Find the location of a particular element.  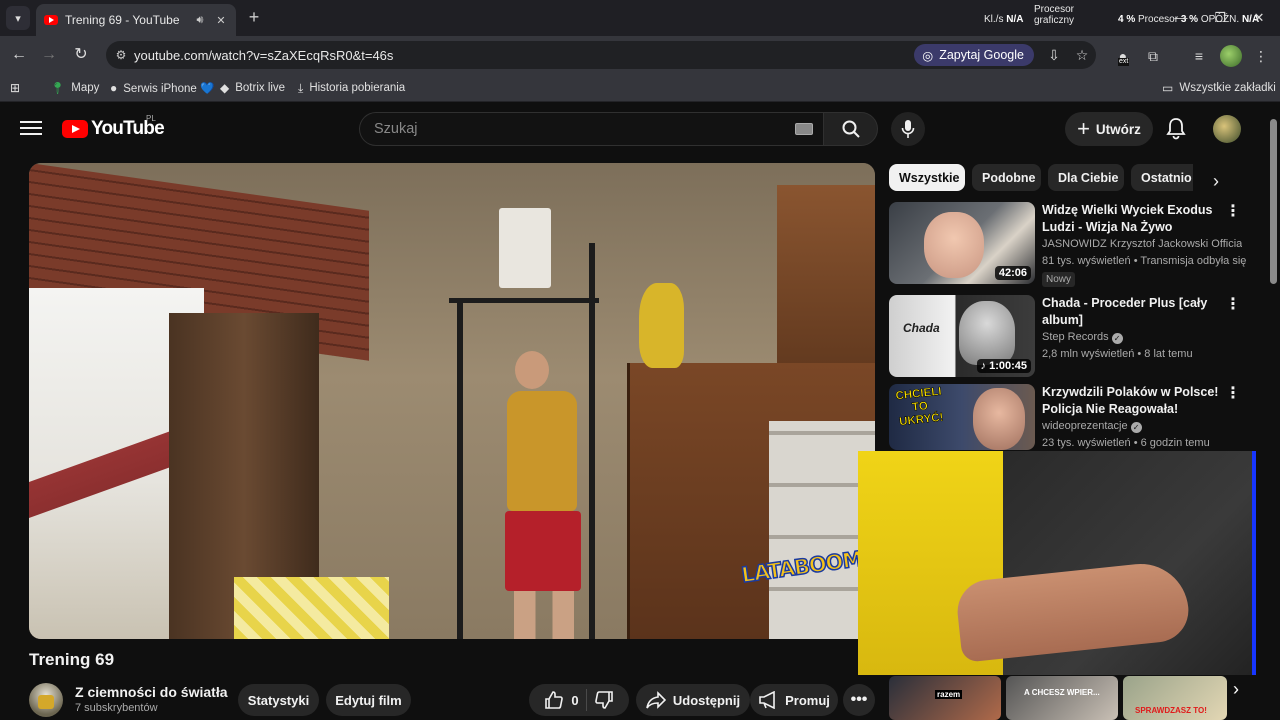

extensions-puzzle-icon: ⧉ is located at coordinates (1153, 56).